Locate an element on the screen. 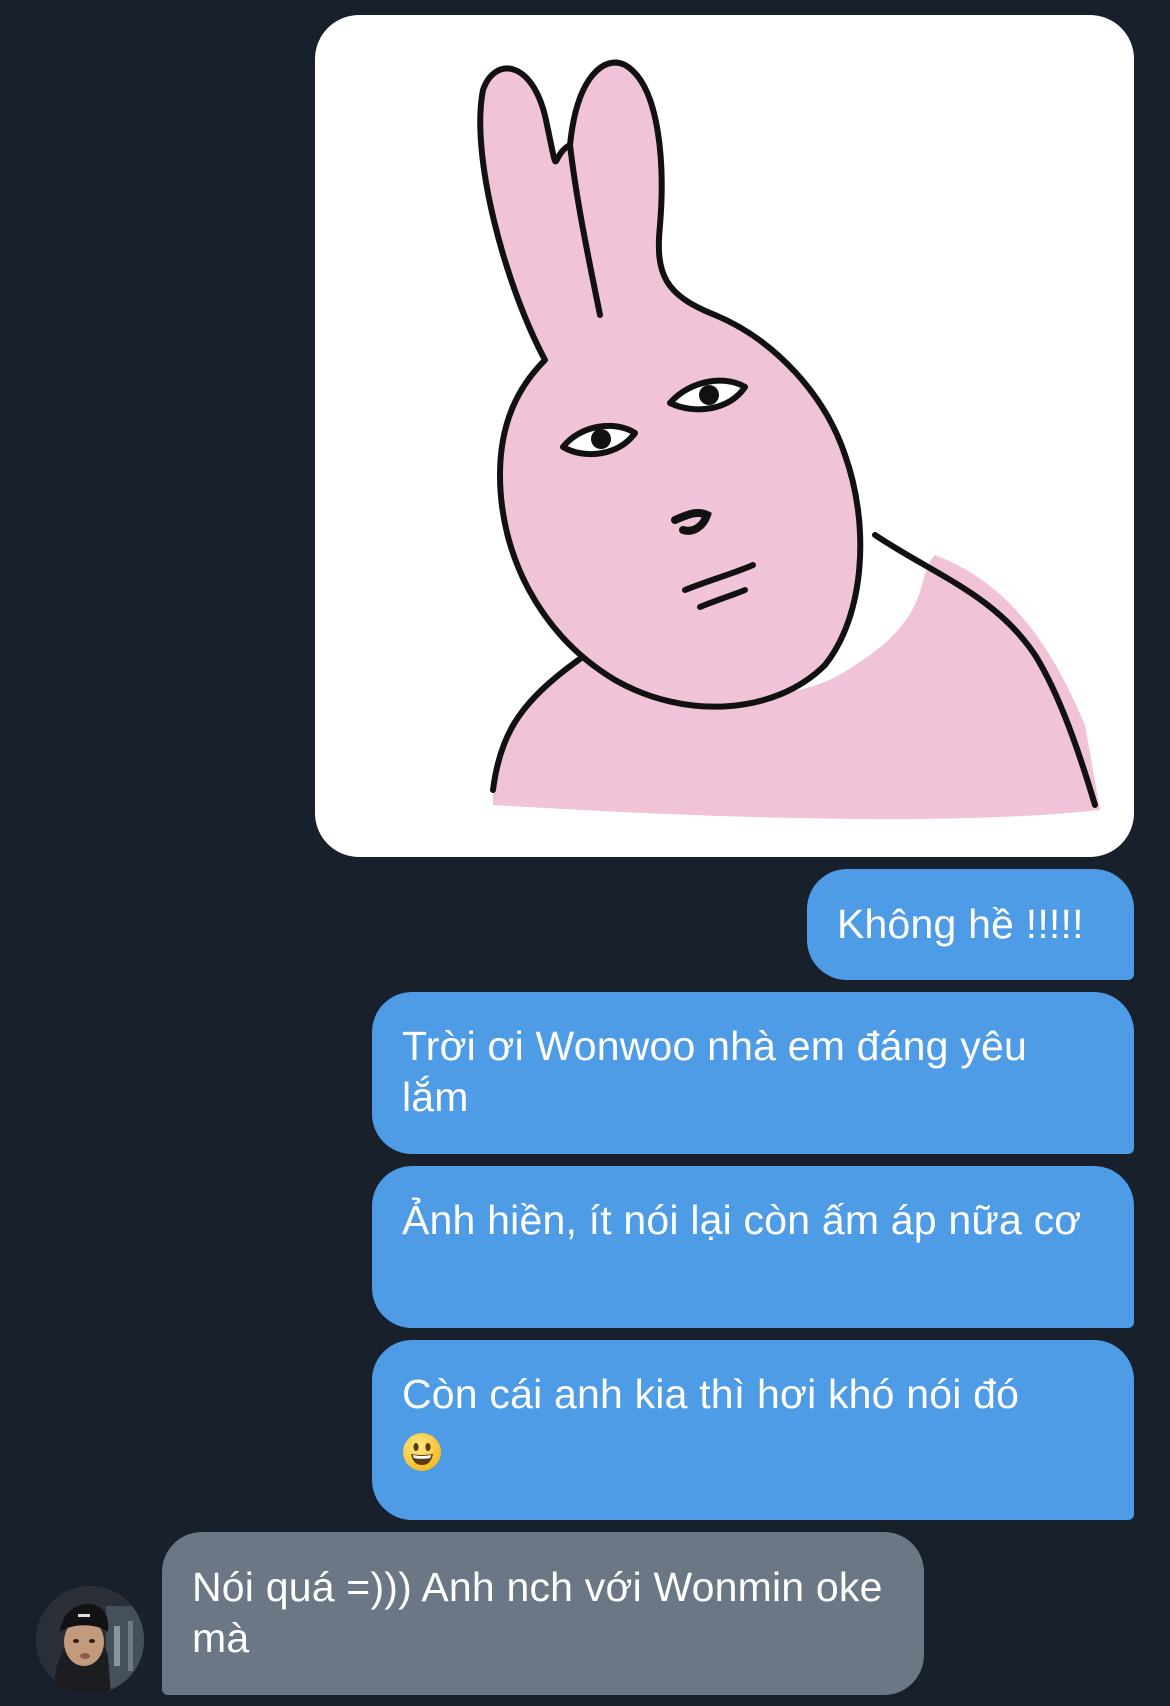 This screenshot has width=1170, height=1706. outgoing-message: Không hề !!!!! is located at coordinates (970, 924).